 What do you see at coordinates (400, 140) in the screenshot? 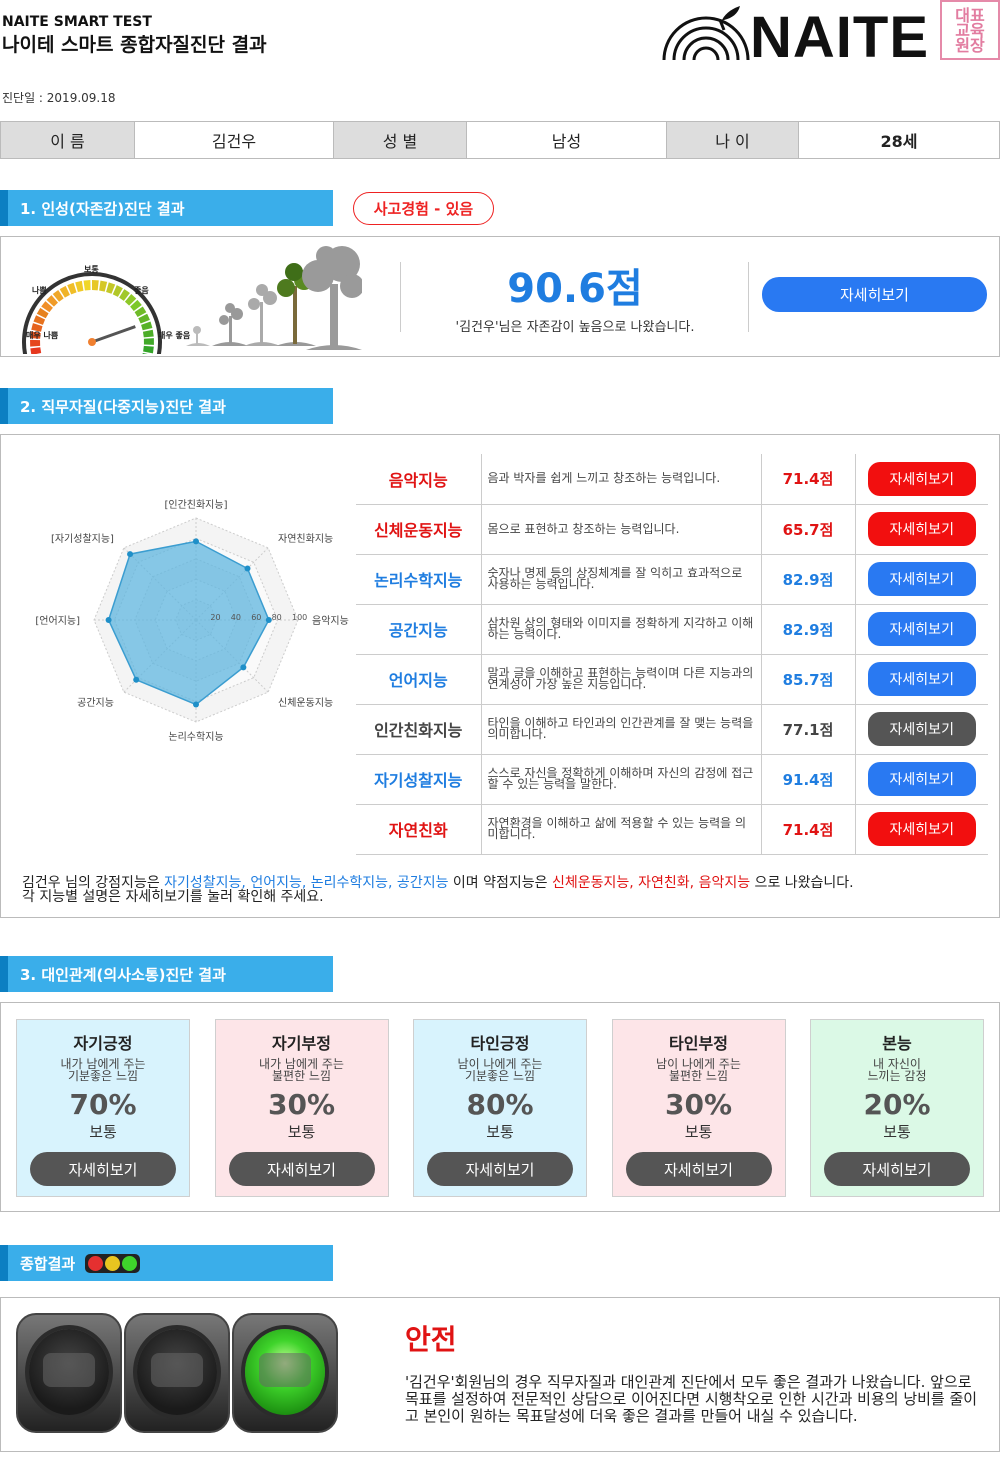
I see `gender-label: 성 별` at bounding box center [400, 140].